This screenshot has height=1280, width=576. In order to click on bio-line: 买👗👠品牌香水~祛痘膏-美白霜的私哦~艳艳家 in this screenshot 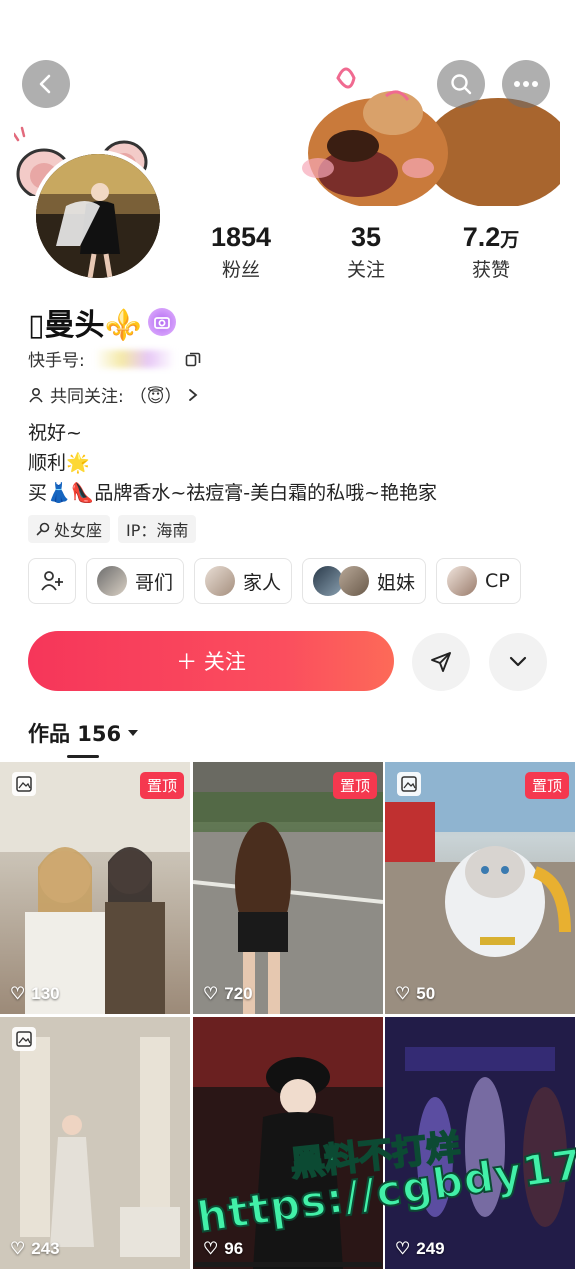, I will do `click(233, 493)`.